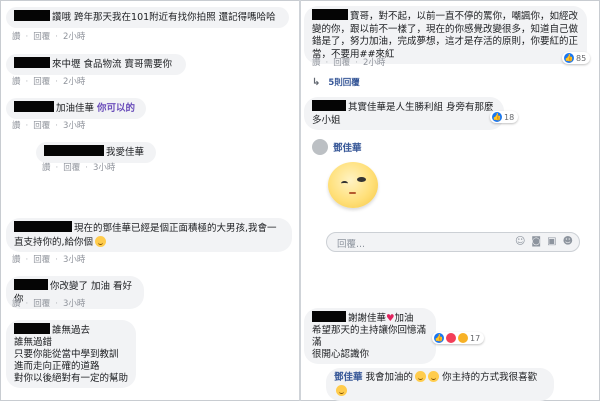 The height and width of the screenshot is (401, 600). What do you see at coordinates (463, 338) in the screenshot?
I see `haha-reaction-icon` at bounding box center [463, 338].